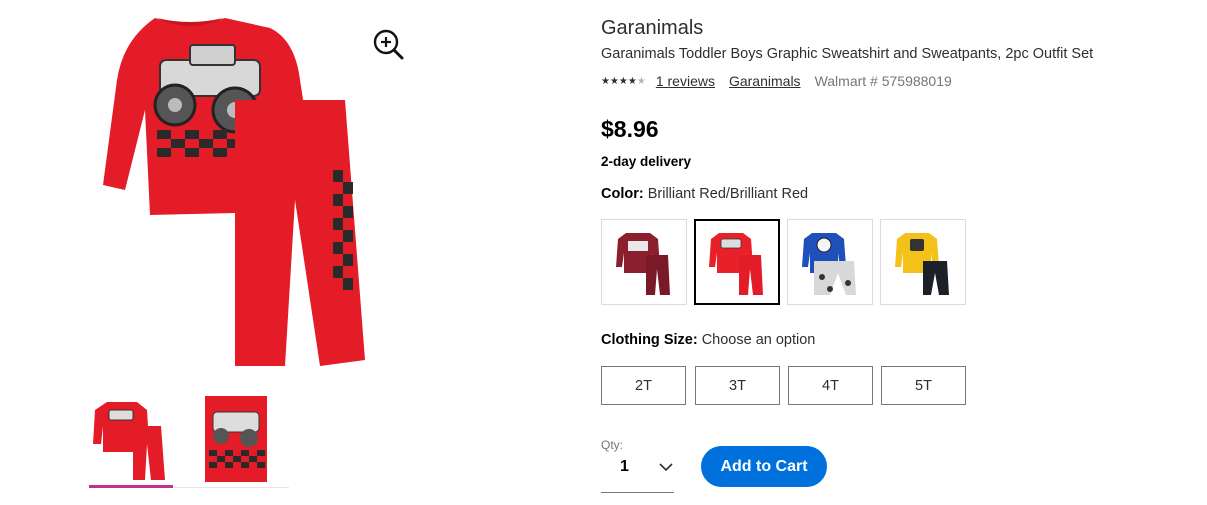 This screenshot has width=1207, height=505. Describe the element at coordinates (728, 194) in the screenshot. I see `color-value: Brilliant Red/Brilliant Red` at that location.